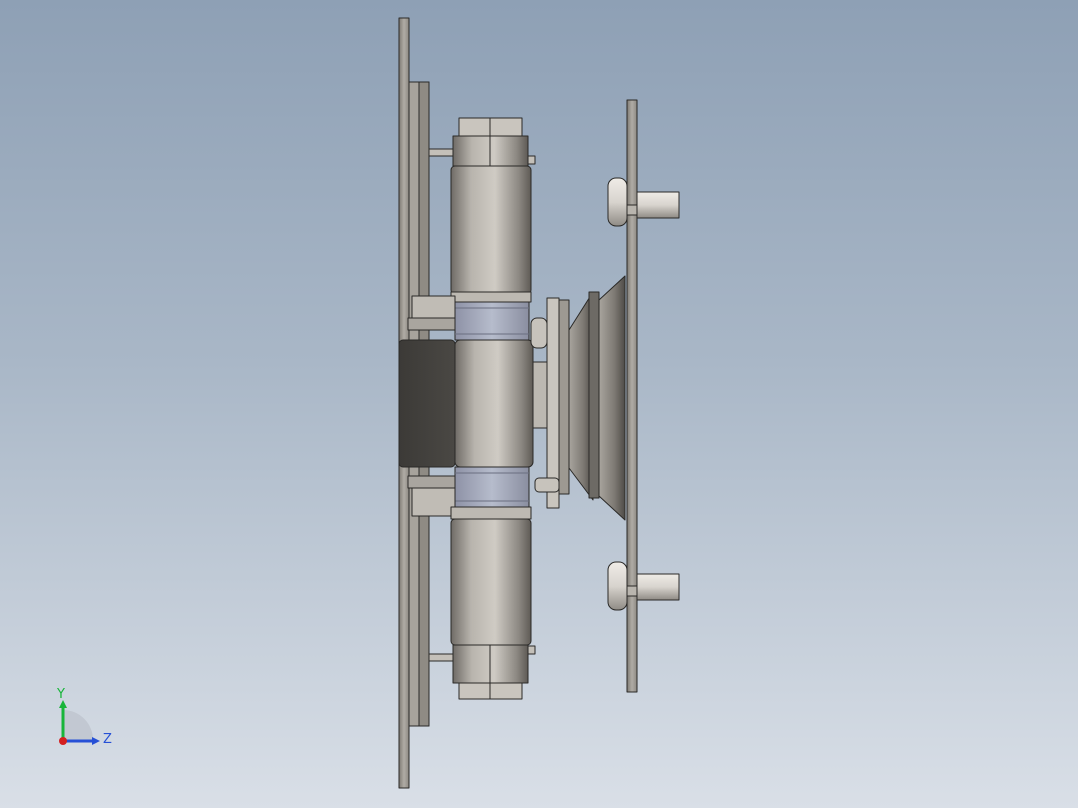  What do you see at coordinates (87, 721) in the screenshot?
I see `orientation-triad: Y Z` at bounding box center [87, 721].